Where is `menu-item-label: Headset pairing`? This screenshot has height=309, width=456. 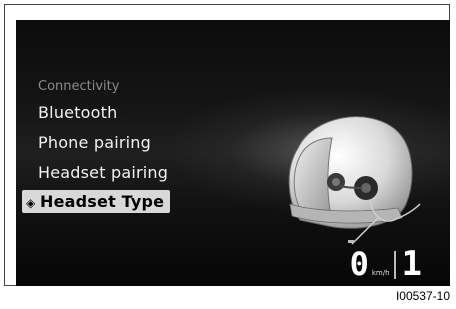 menu-item-label: Headset pairing is located at coordinates (103, 172).